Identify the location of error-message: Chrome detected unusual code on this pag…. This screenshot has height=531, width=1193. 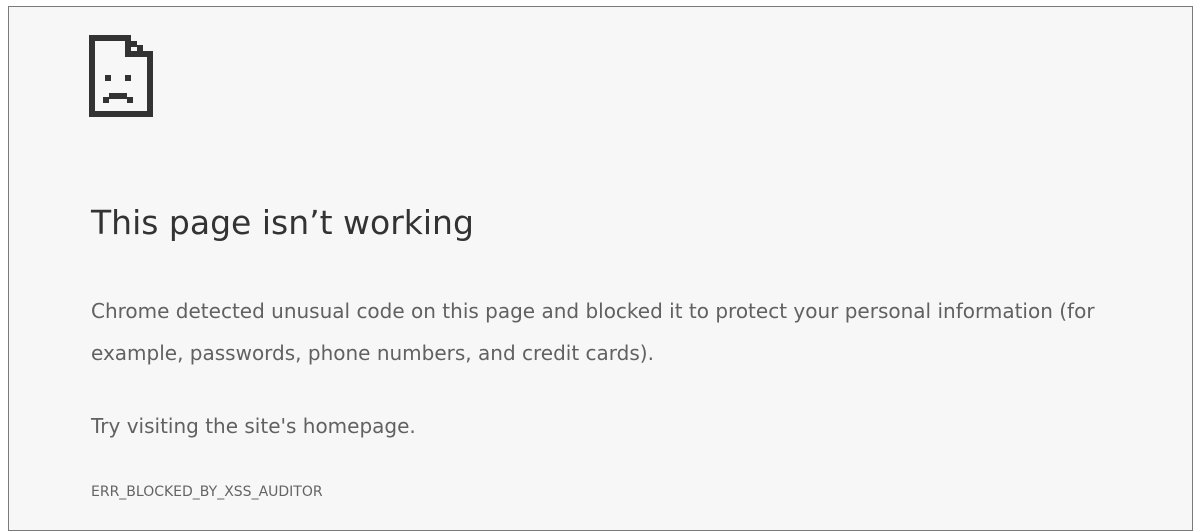
(593, 332).